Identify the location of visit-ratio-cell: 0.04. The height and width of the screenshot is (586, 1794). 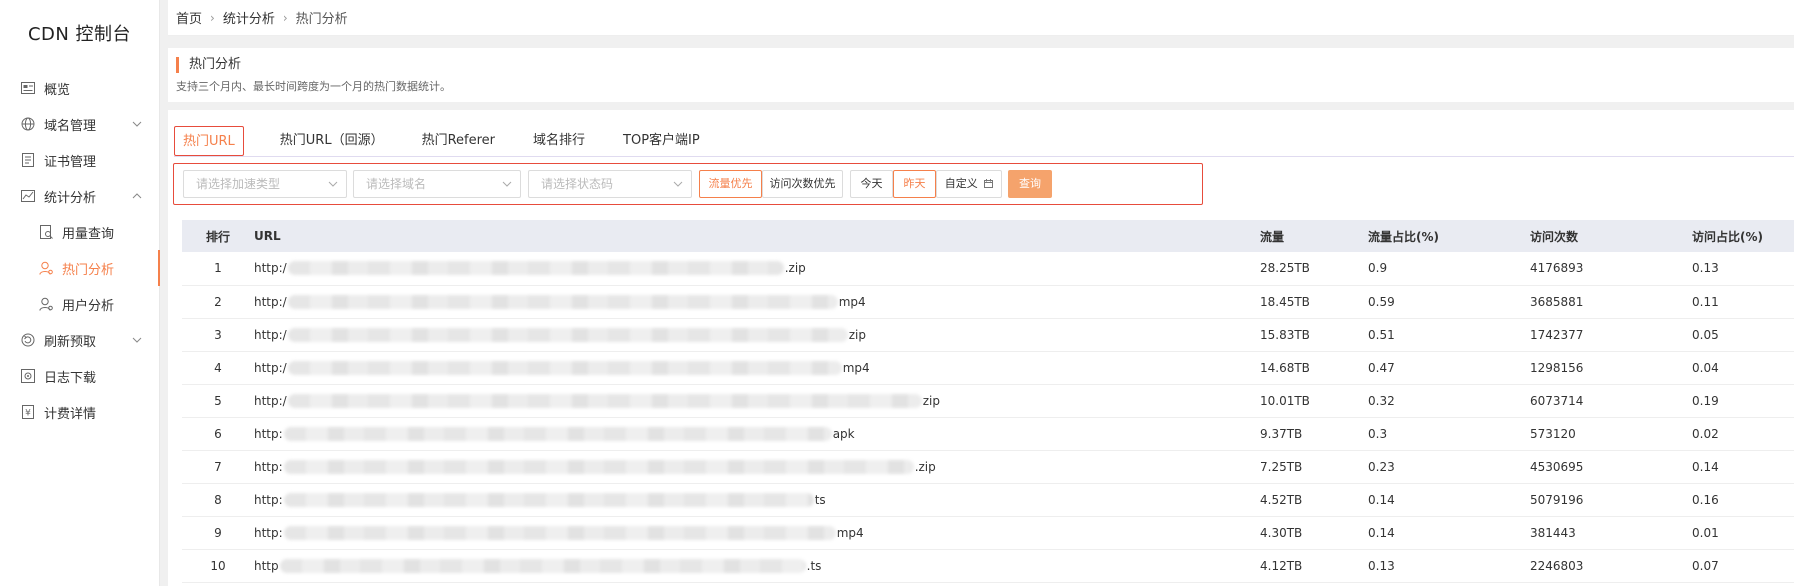
(1743, 368).